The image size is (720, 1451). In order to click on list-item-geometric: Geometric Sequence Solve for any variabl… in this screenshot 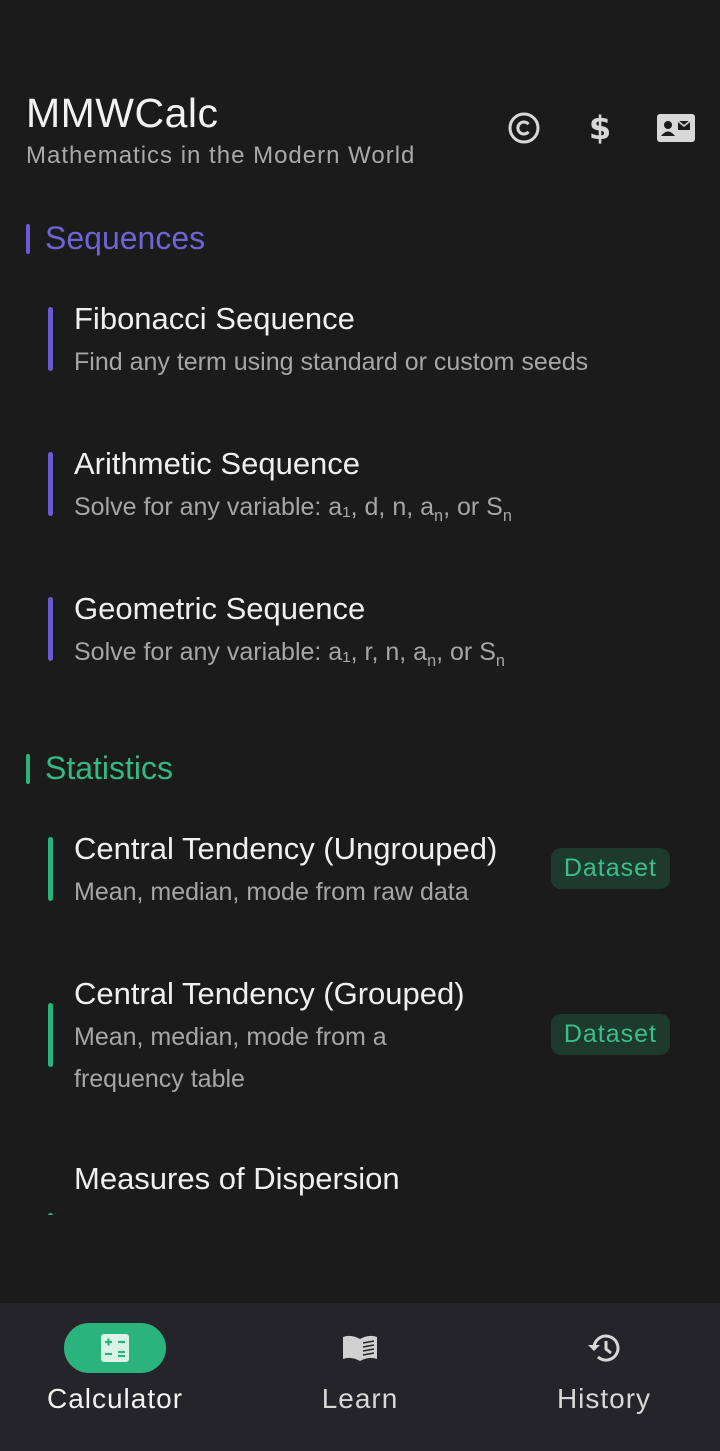, I will do `click(359, 640)`.